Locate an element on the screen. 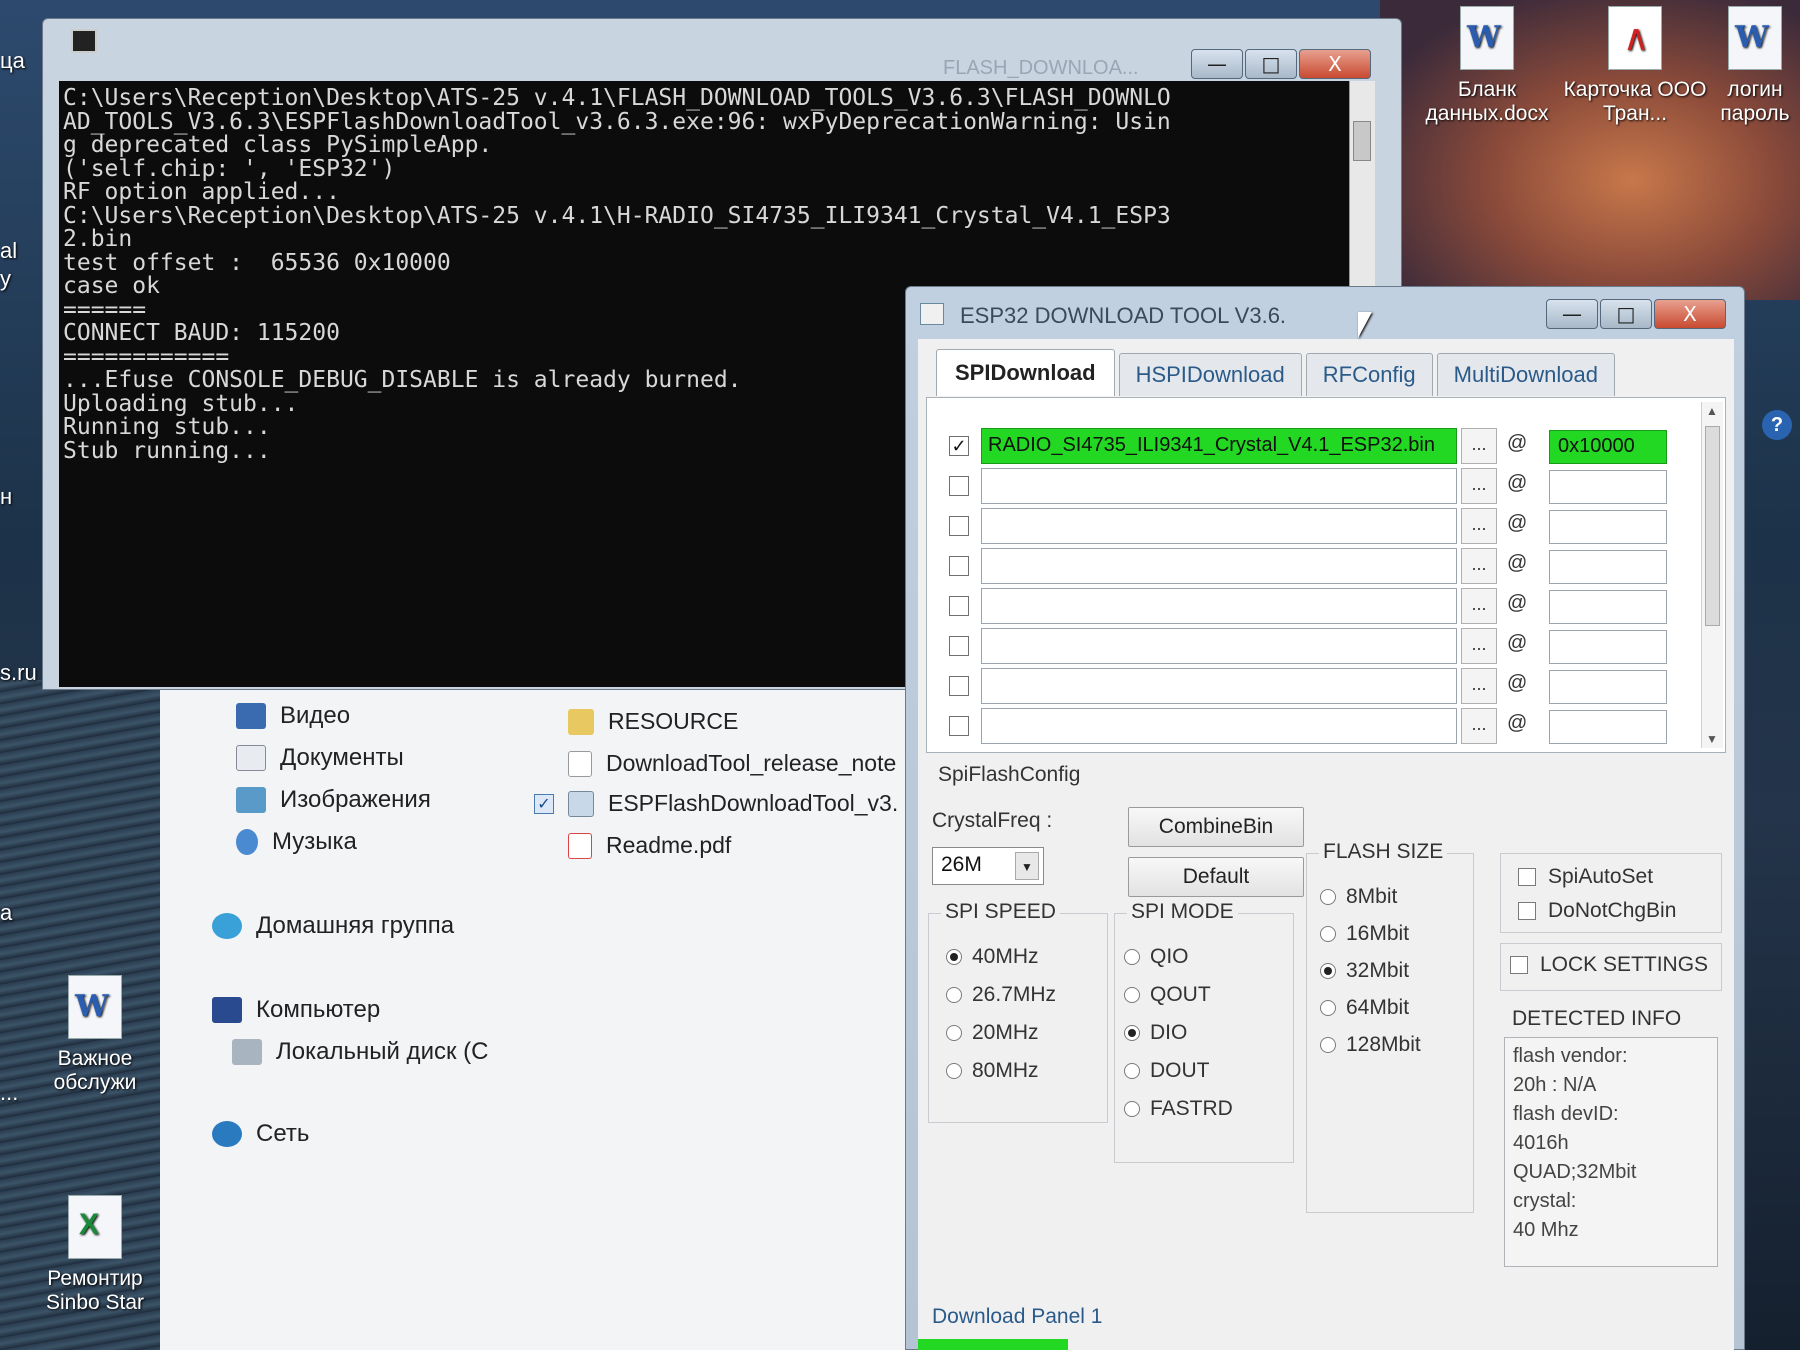 The image size is (1800, 1350). spi-mode-radio: DOUT is located at coordinates (1167, 1071).